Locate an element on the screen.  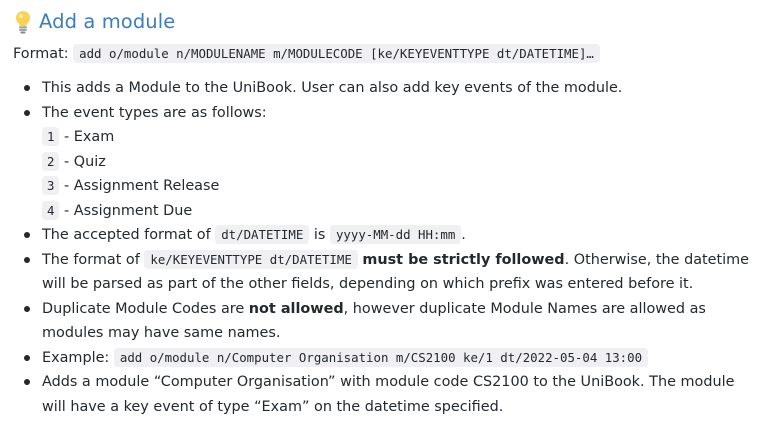
bullet-text: The event types are as follows: is located at coordinates (154, 112).